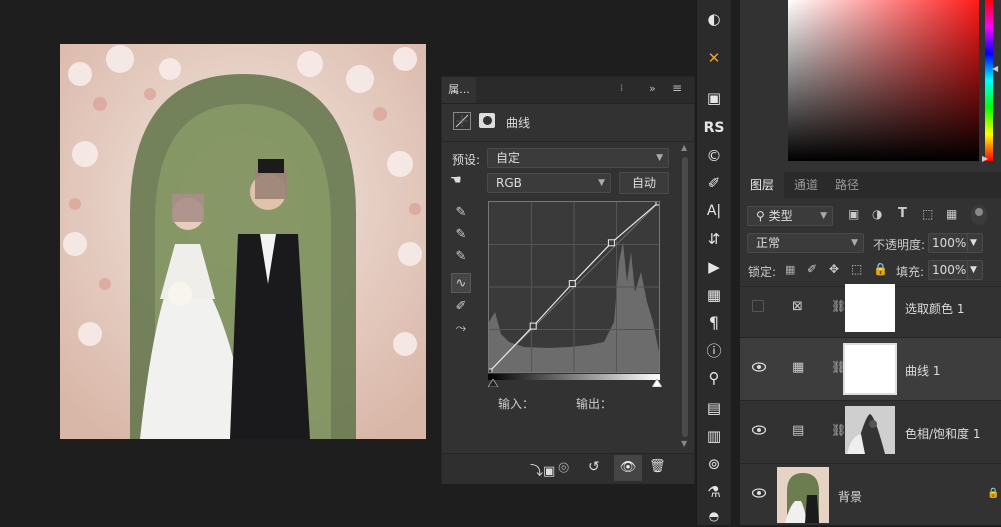 The width and height of the screenshot is (1001, 527). Describe the element at coordinates (902, 213) in the screenshot. I see `filter-type-icon: T` at that location.